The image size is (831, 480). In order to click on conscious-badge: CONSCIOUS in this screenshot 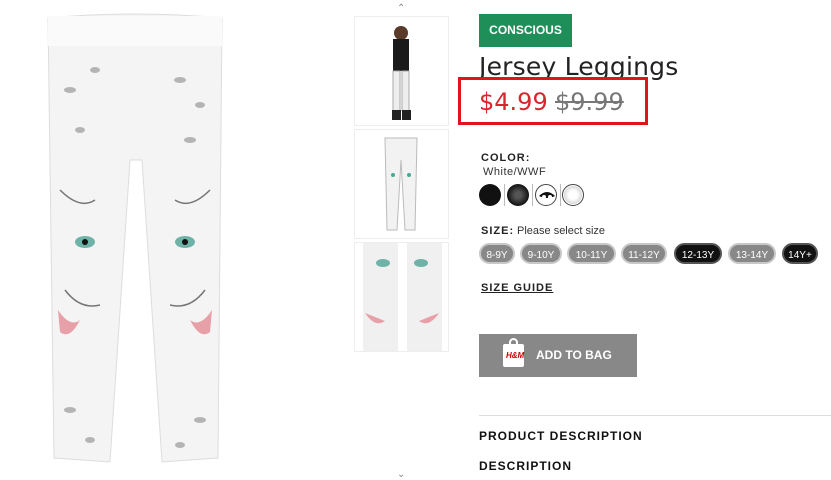, I will do `click(525, 30)`.